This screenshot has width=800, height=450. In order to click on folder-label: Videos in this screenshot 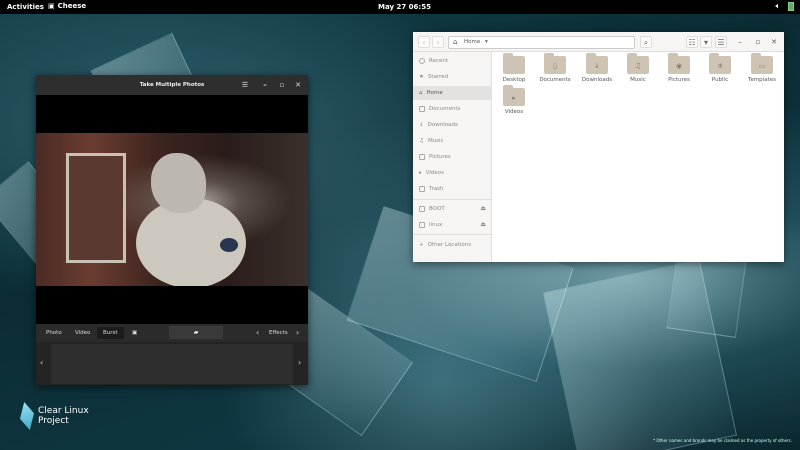, I will do `click(514, 112)`.